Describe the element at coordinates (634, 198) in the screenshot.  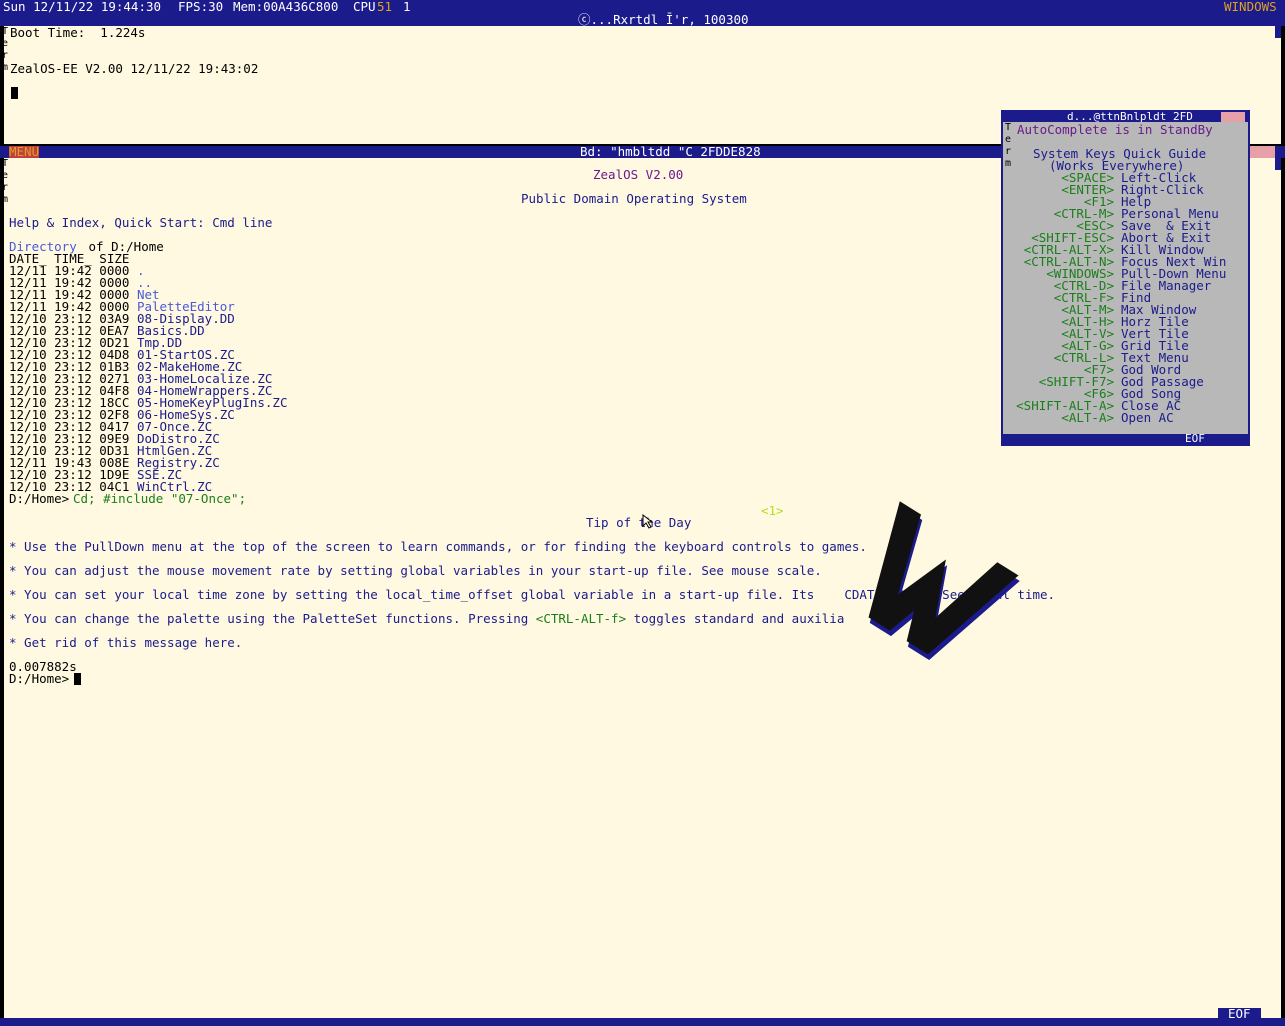
I see `os-subtitle: Public Domain Operating System` at that location.